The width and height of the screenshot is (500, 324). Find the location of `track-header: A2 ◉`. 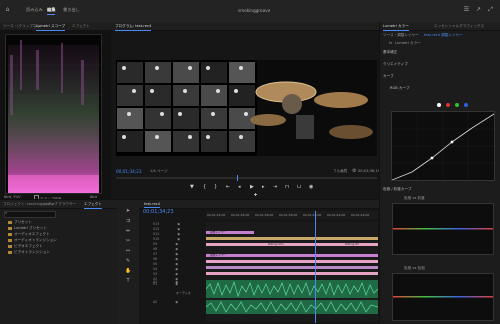

track-header: A2 ◉ is located at coordinates (174, 303).